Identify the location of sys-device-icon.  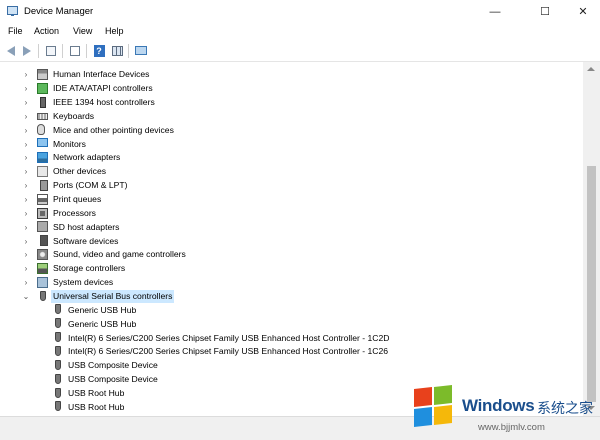
(42, 282).